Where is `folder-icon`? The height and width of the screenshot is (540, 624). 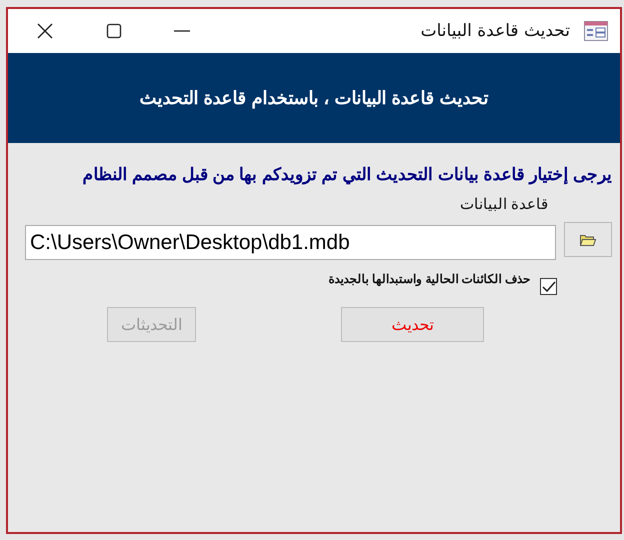 folder-icon is located at coordinates (588, 240).